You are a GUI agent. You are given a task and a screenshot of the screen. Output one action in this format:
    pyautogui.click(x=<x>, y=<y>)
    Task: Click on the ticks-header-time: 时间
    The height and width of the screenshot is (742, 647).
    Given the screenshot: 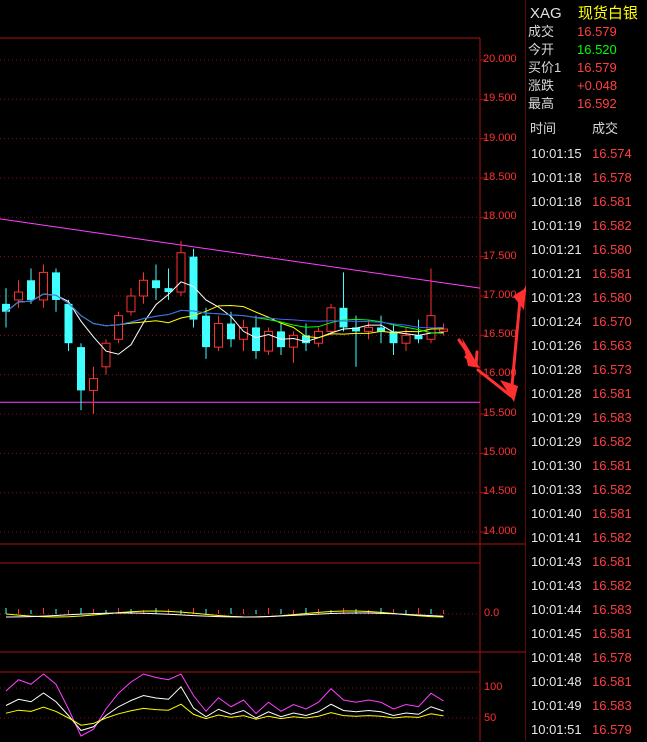 What is the action you would take?
    pyautogui.click(x=543, y=128)
    